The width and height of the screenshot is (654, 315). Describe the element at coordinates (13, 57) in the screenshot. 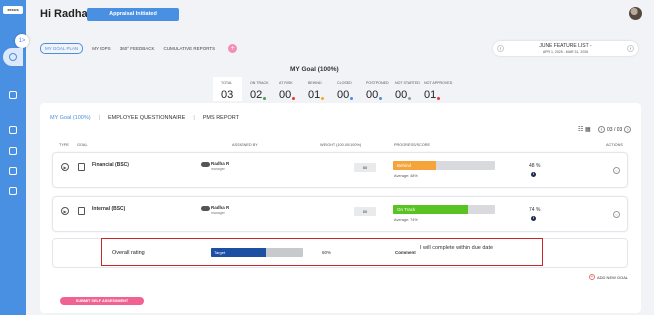

I see `goal-nav-icon` at that location.